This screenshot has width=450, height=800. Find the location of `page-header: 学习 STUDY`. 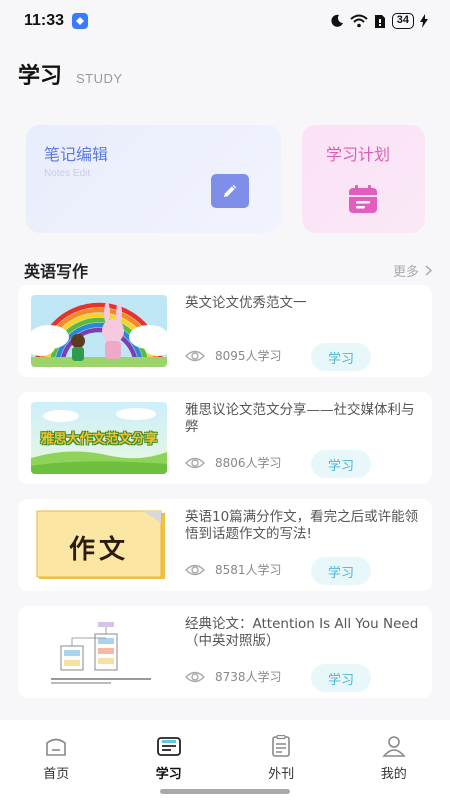

page-header: 学习 STUDY is located at coordinates (70, 74).